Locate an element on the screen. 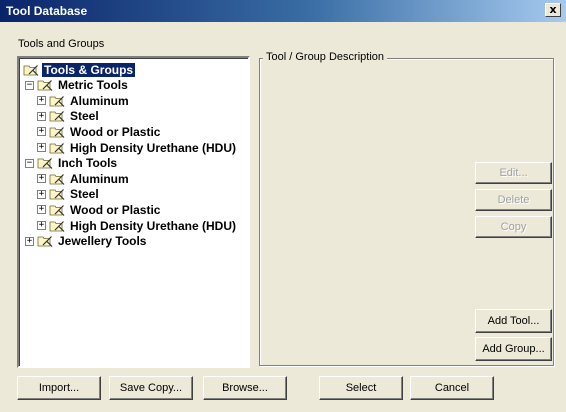 The image size is (566, 412). tree-item-label: Inch Tools is located at coordinates (88, 163).